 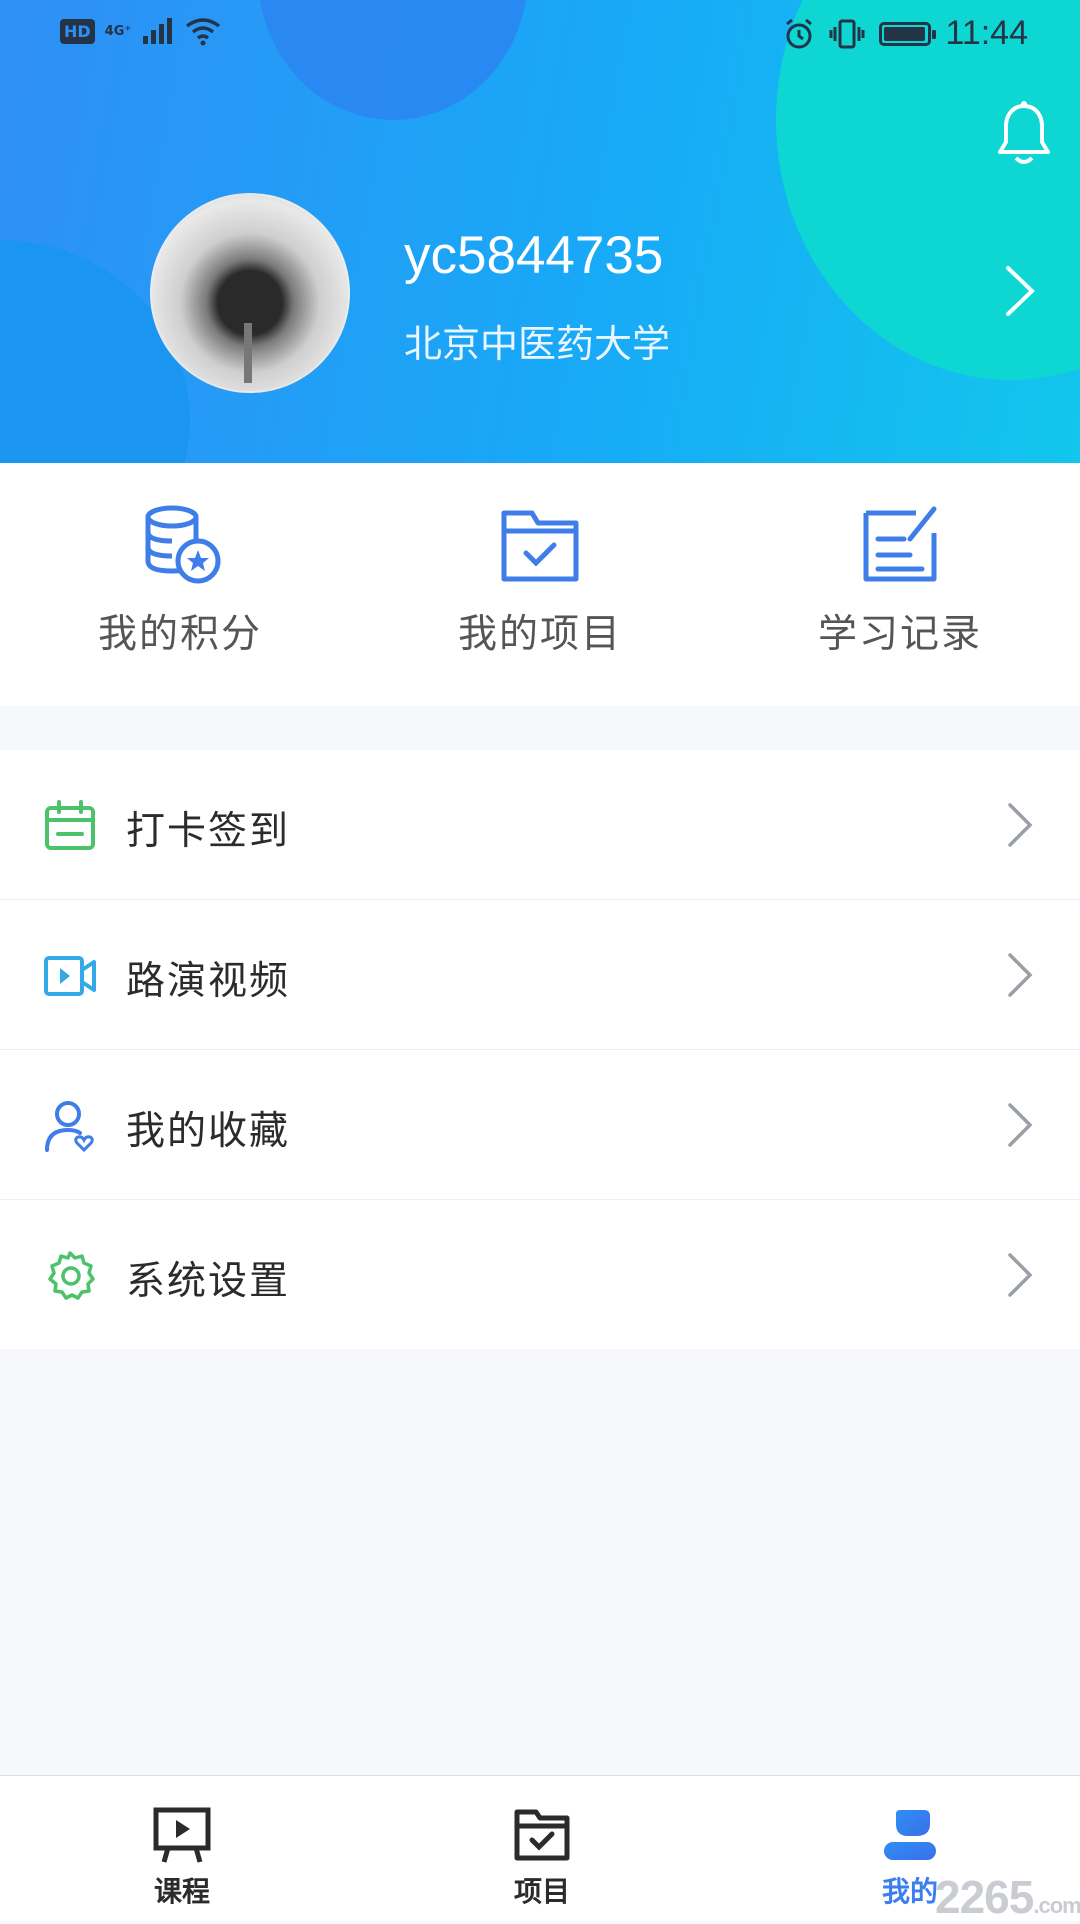 I want to click on quick-action-projects: 我的项目, so click(x=540, y=581).